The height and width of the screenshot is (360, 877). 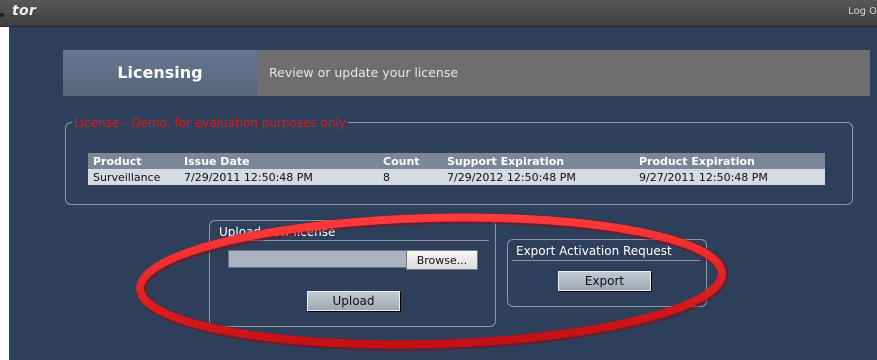 What do you see at coordinates (133, 177) in the screenshot?
I see `cell-product: Surveillance` at bounding box center [133, 177].